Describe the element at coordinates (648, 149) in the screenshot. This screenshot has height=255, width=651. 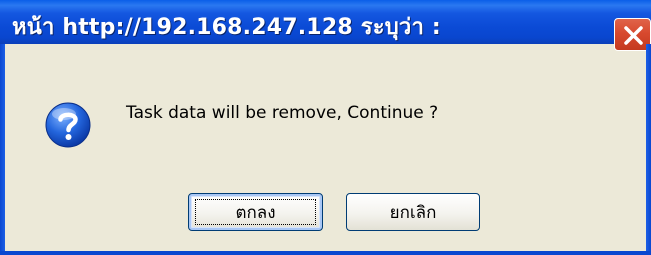
I see `window-frame-right` at that location.